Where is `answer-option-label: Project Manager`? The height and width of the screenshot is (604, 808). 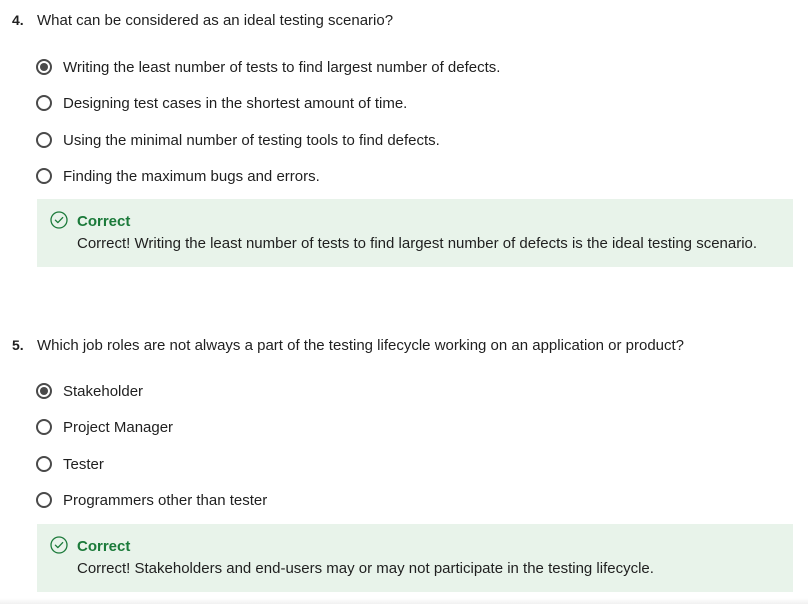
answer-option-label: Project Manager is located at coordinates (118, 427).